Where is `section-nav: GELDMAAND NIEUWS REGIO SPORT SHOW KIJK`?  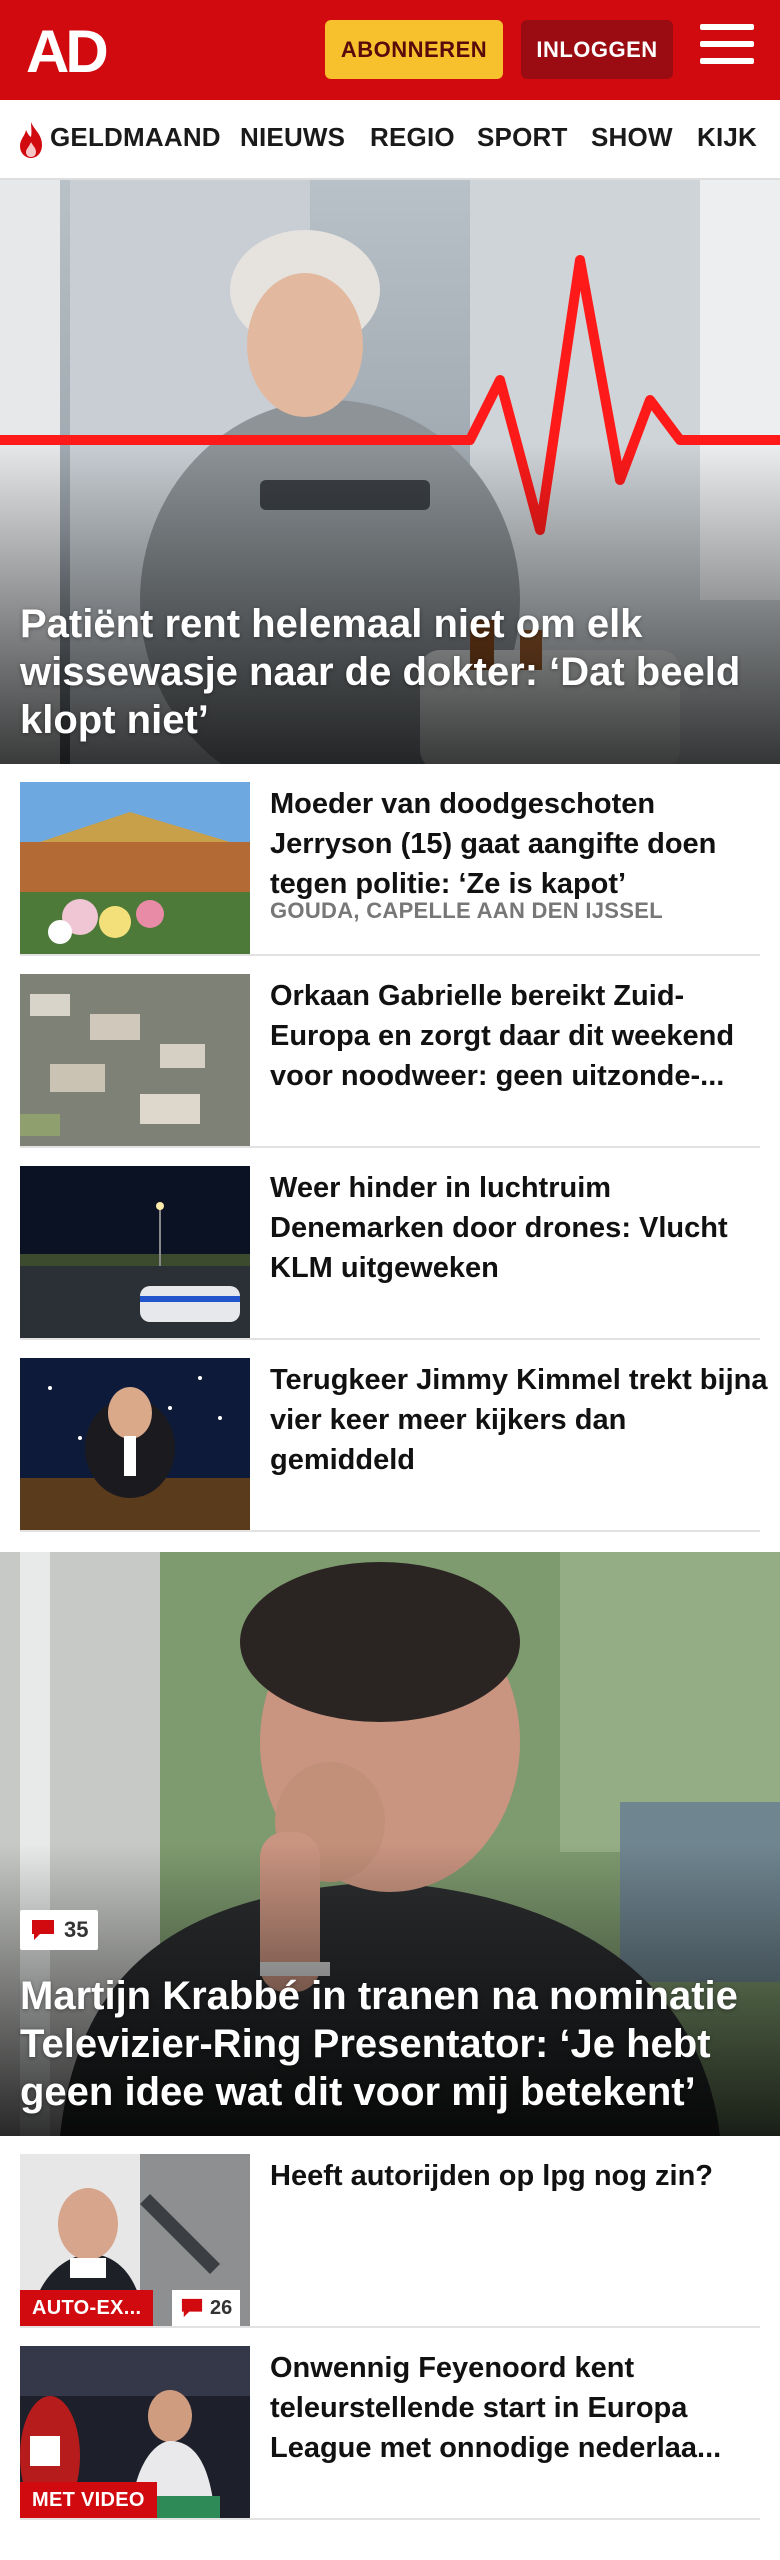 section-nav: GELDMAAND NIEUWS REGIO SPORT SHOW KIJK is located at coordinates (390, 140).